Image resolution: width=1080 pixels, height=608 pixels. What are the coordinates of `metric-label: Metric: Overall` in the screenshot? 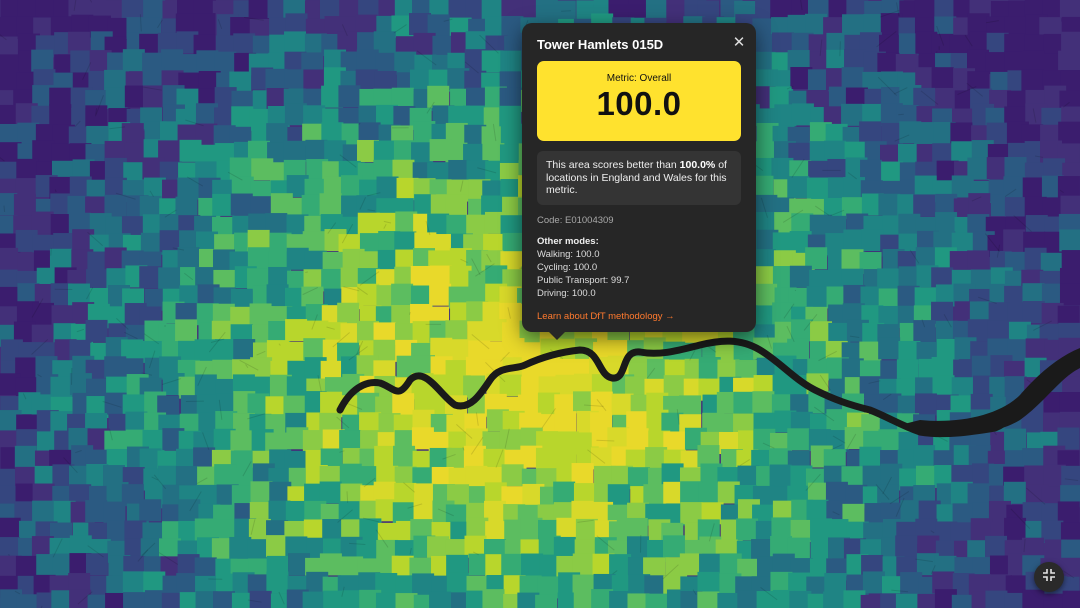 It's located at (639, 78).